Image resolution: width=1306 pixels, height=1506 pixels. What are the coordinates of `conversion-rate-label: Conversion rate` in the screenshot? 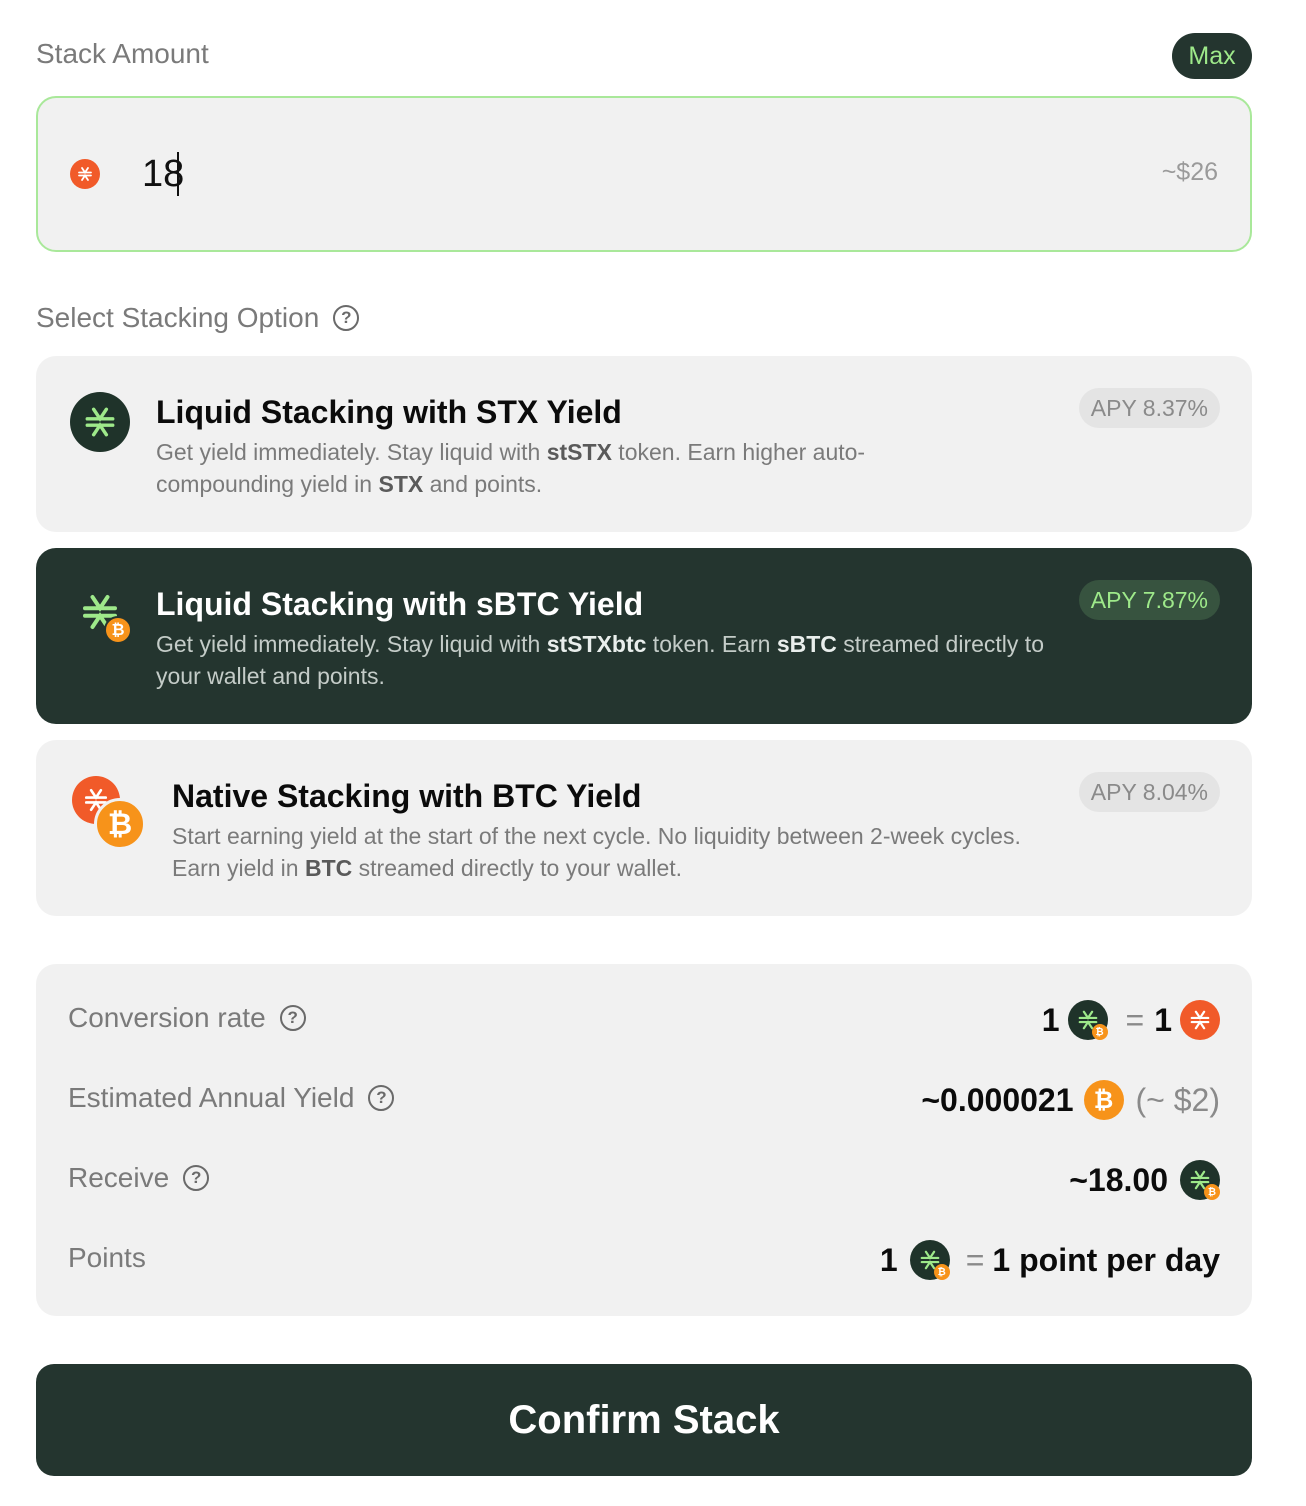 It's located at (187, 1018).